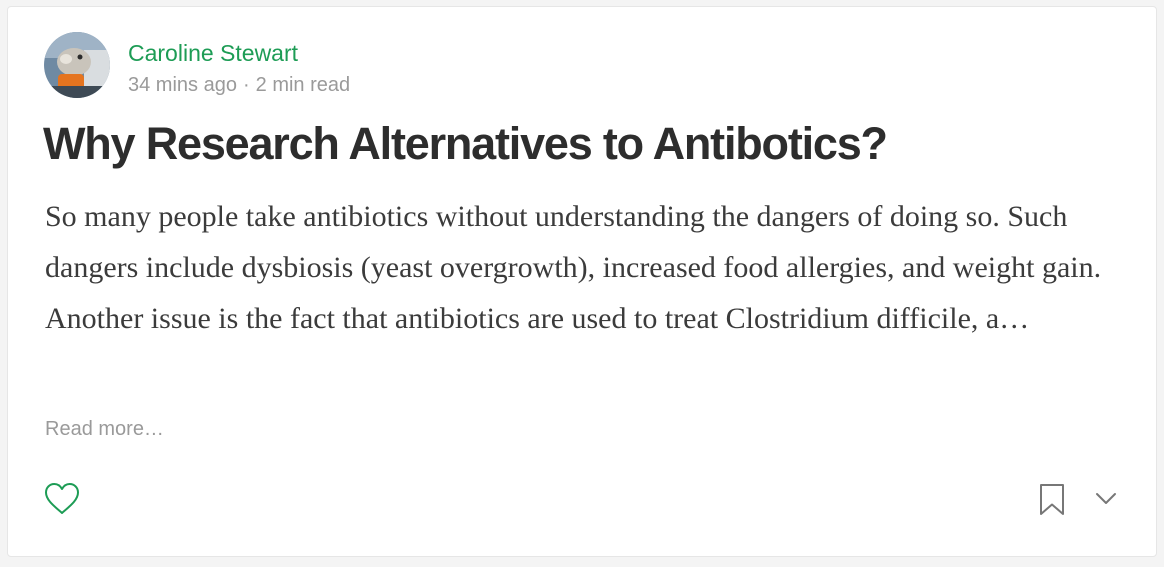  What do you see at coordinates (1052, 500) in the screenshot?
I see `bookmark-icon` at bounding box center [1052, 500].